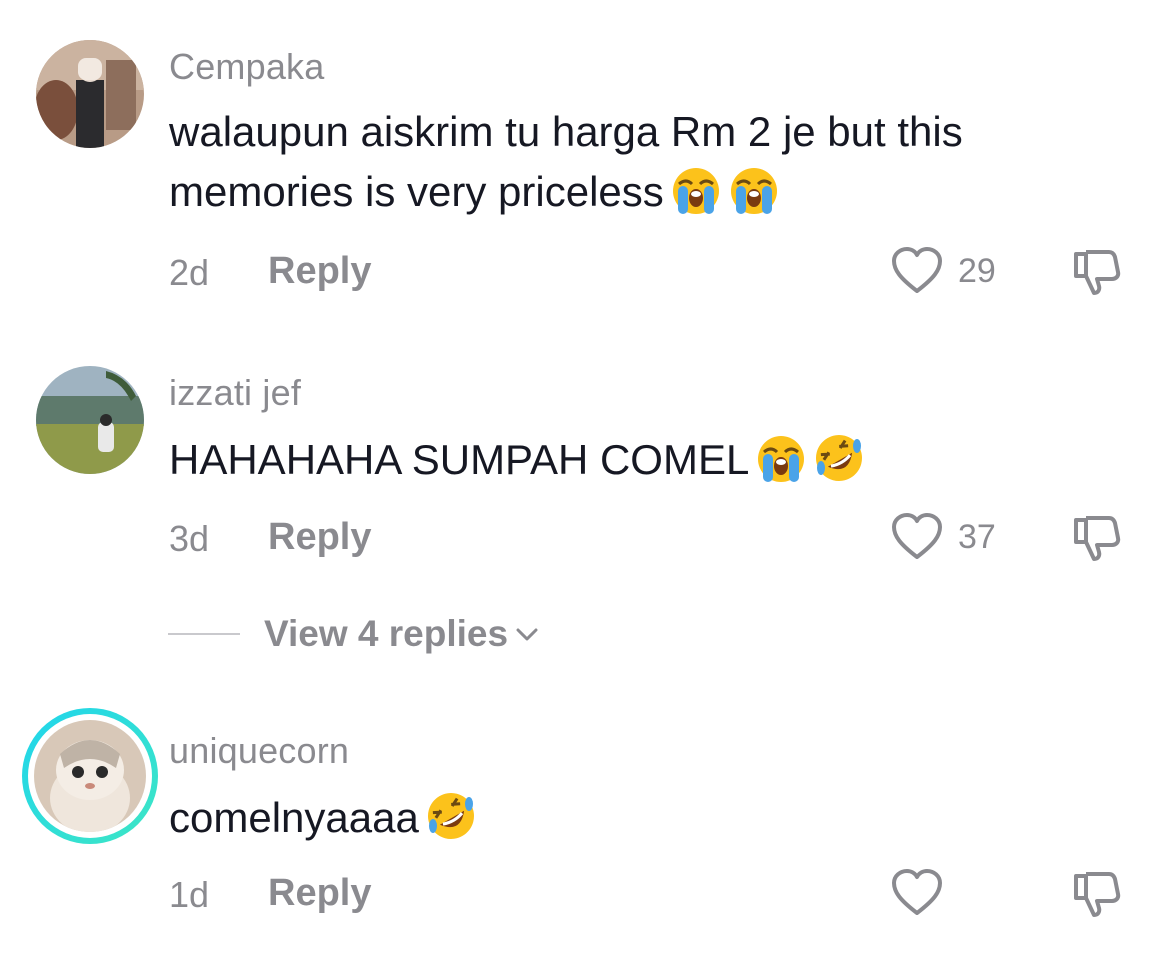 This screenshot has height=964, width=1170. What do you see at coordinates (259, 751) in the screenshot?
I see `comment-username: uniquecorn` at bounding box center [259, 751].